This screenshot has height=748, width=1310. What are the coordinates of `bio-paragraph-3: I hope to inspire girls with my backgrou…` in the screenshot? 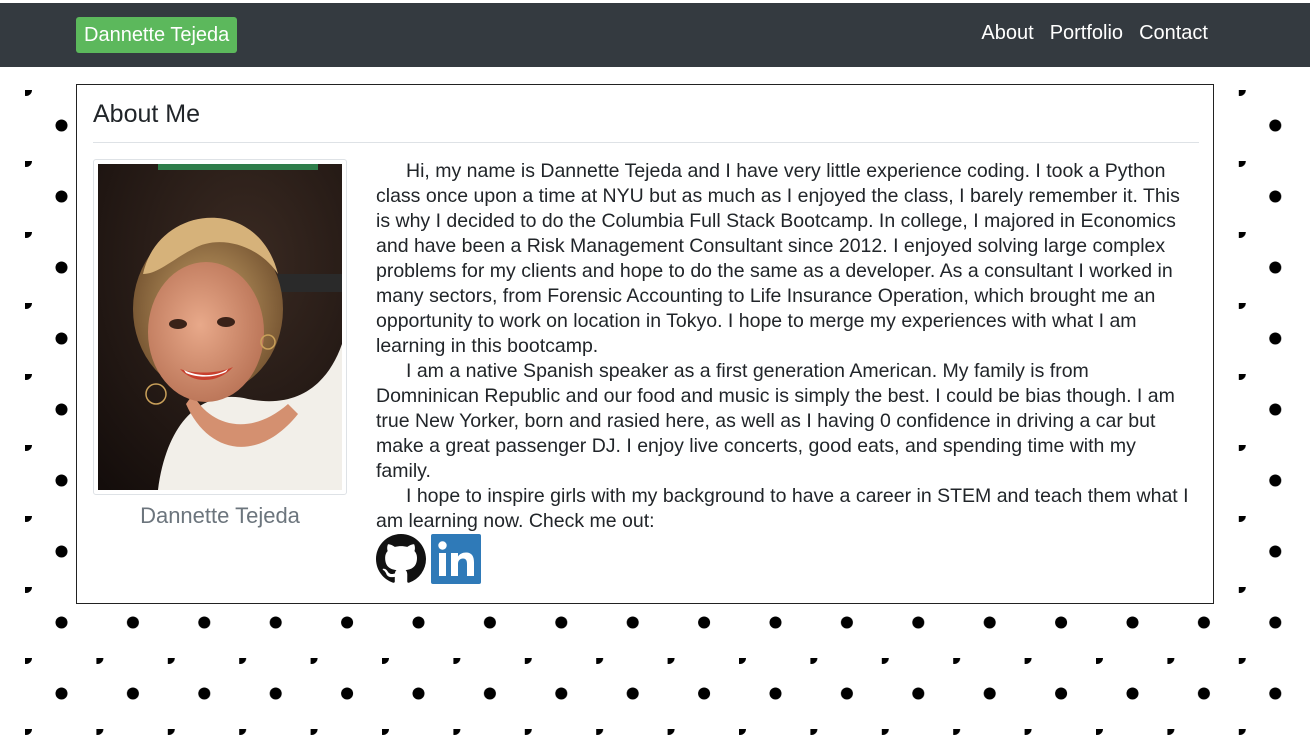 It's located at (782, 508).